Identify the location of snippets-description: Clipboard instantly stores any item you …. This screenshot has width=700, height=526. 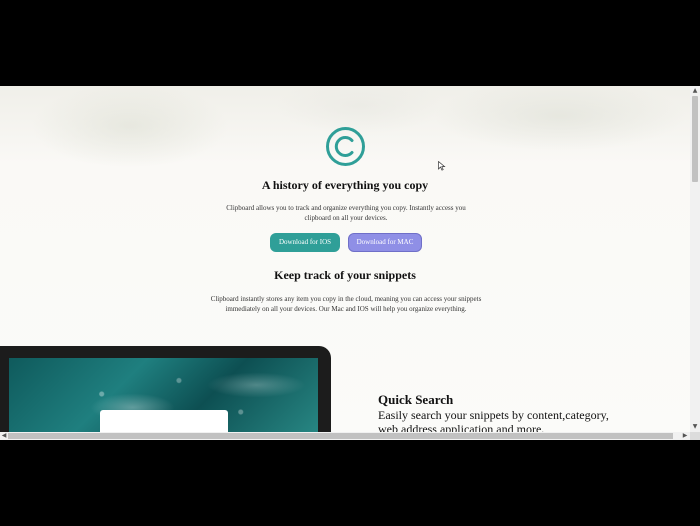
(346, 304).